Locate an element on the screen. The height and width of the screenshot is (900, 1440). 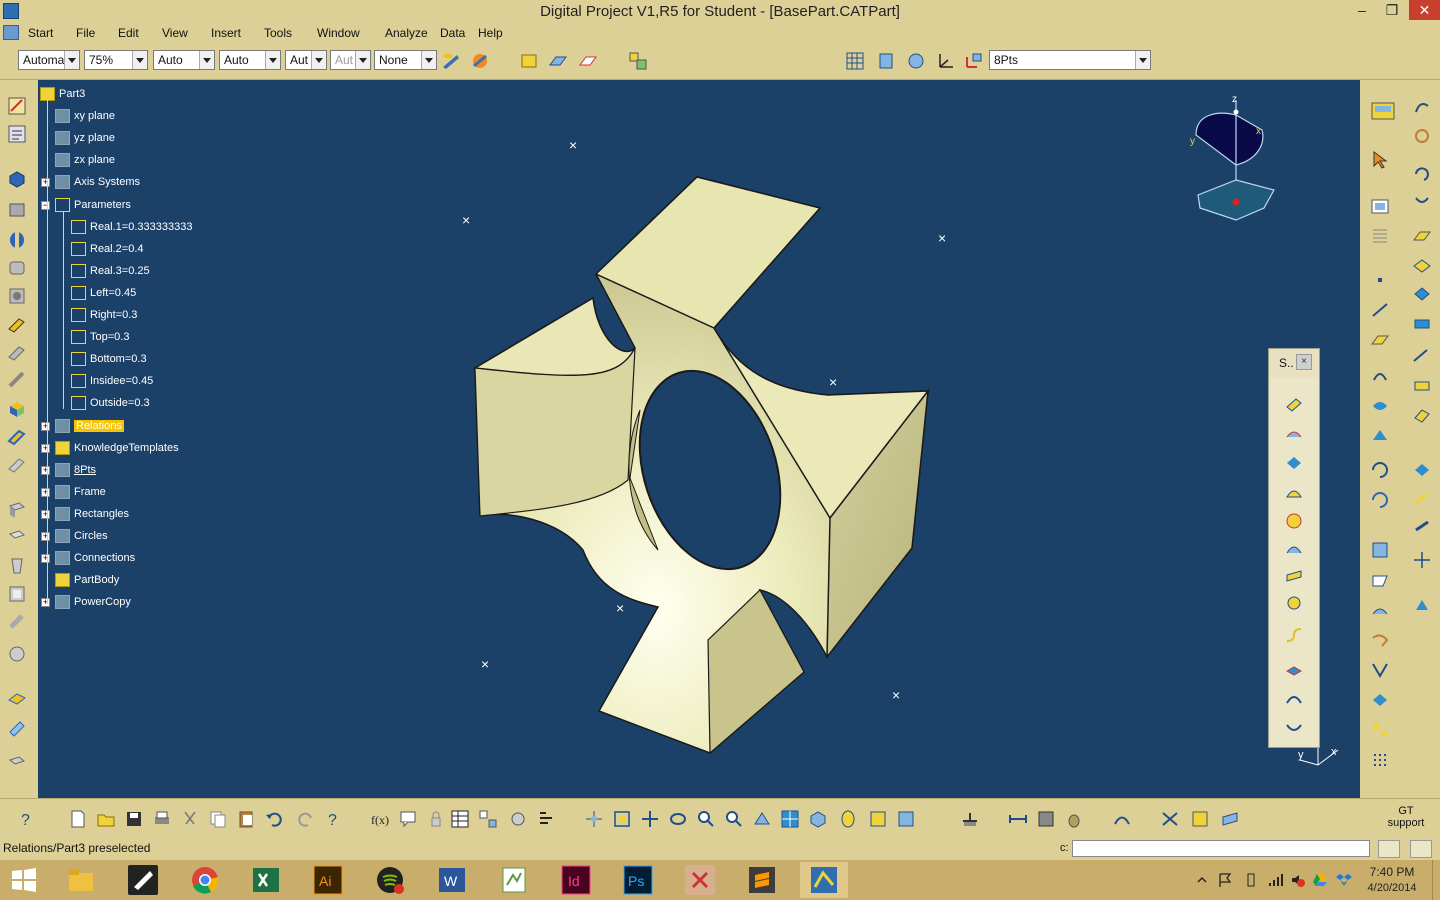
menu-insert: Insert is located at coordinates (226, 33).